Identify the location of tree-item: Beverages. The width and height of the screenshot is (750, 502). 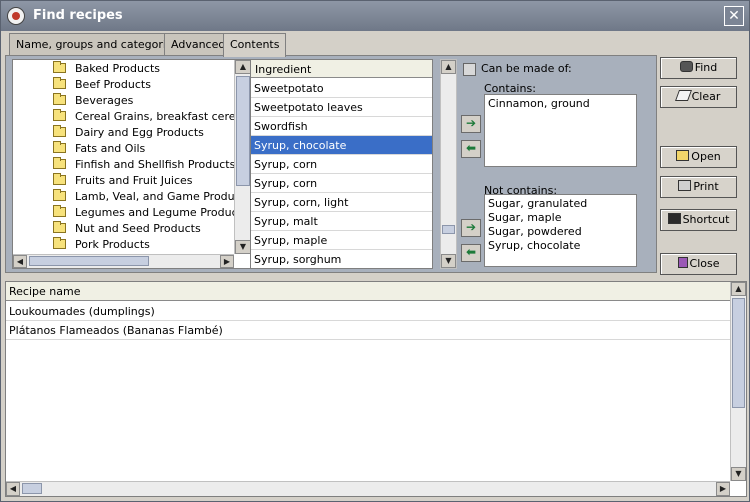
(93, 101).